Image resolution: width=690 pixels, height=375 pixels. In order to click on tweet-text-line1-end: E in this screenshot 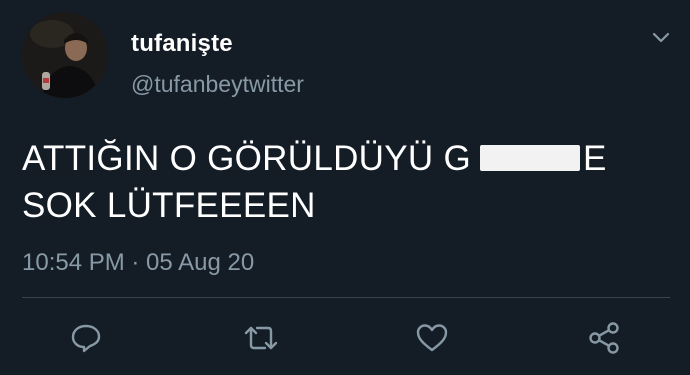, I will do `click(595, 158)`.